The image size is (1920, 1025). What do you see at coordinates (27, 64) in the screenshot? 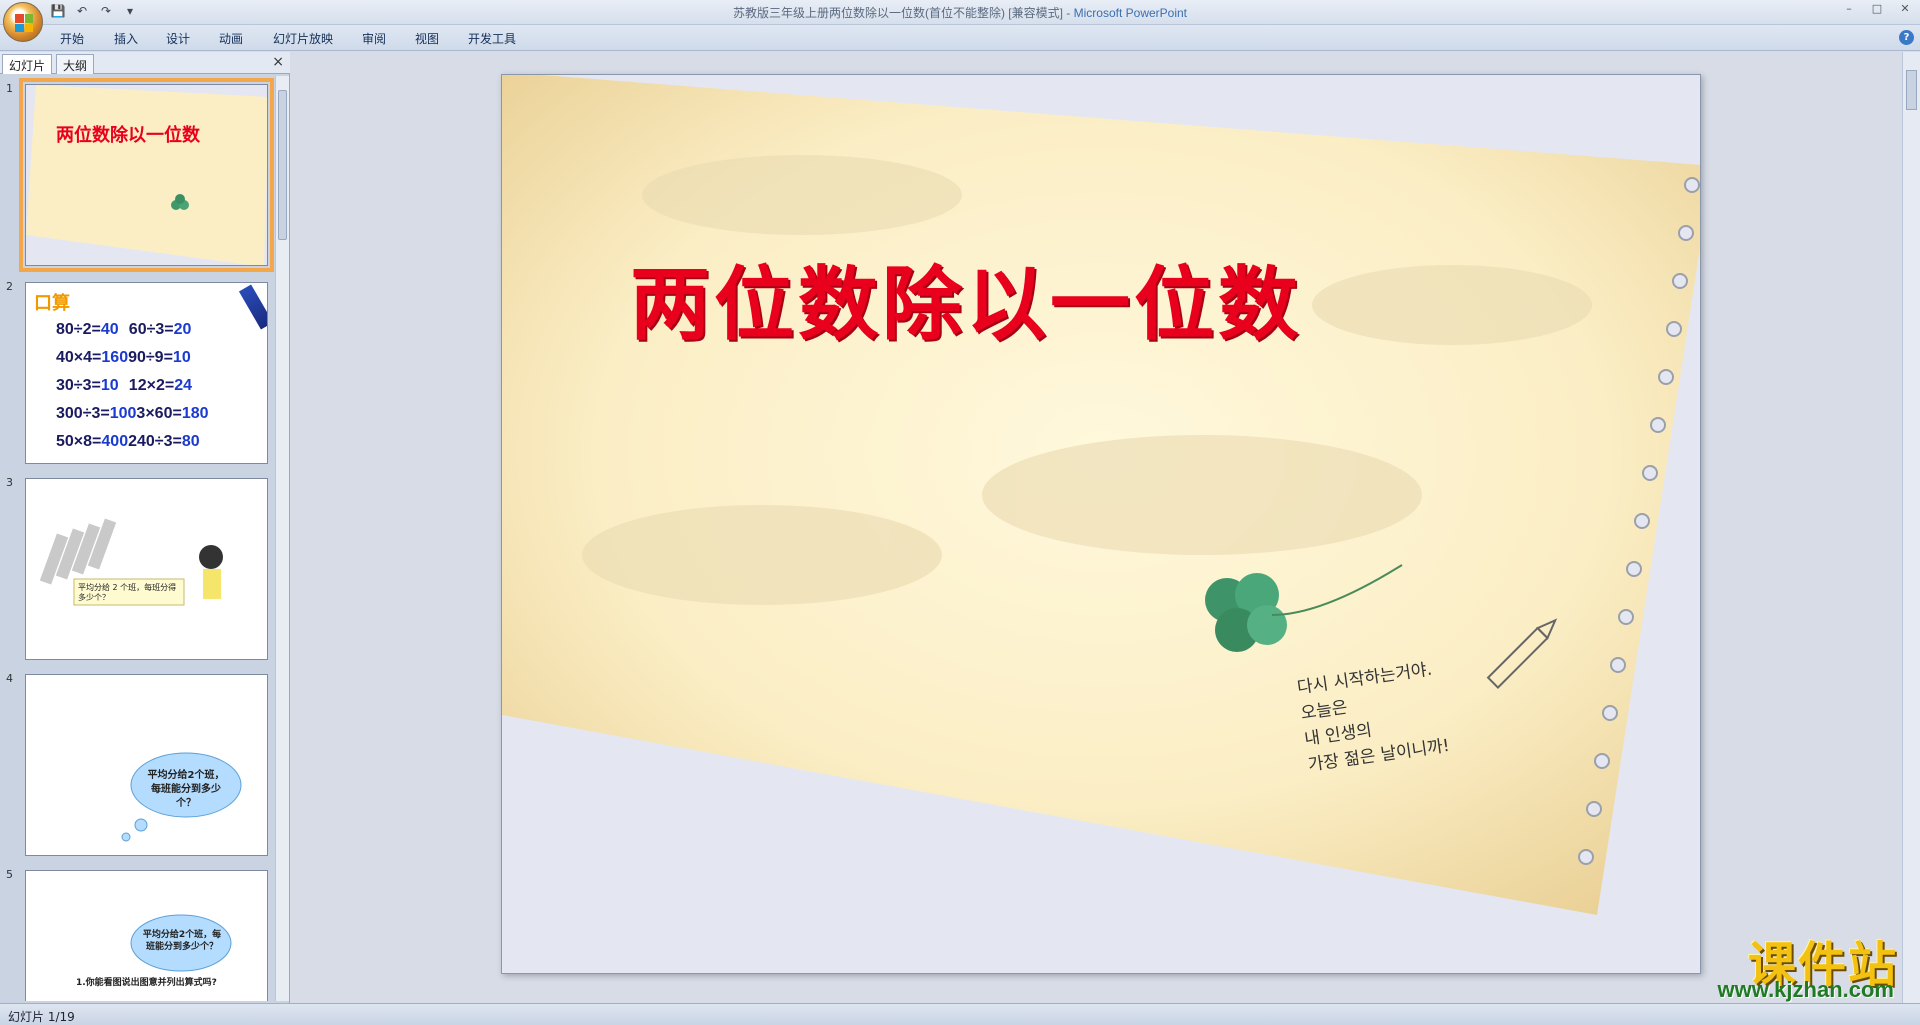
I see `tab-slides: 幻灯片` at bounding box center [27, 64].